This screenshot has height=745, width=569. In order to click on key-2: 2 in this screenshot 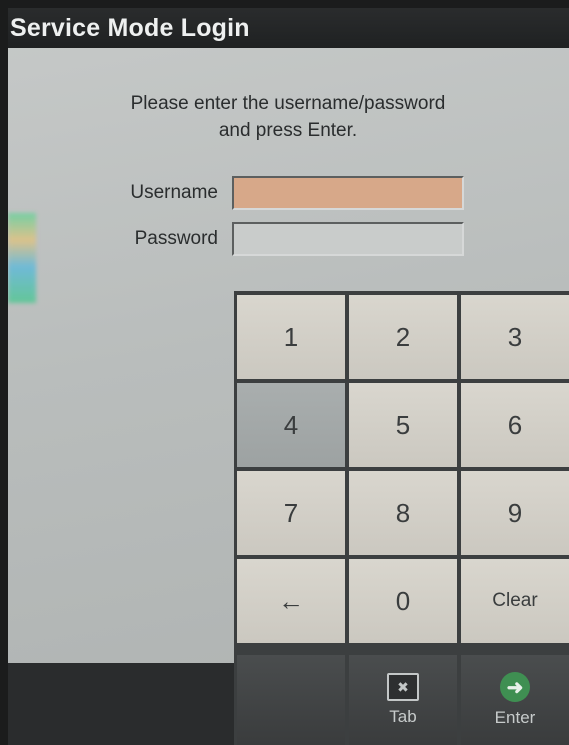, I will do `click(403, 337)`.